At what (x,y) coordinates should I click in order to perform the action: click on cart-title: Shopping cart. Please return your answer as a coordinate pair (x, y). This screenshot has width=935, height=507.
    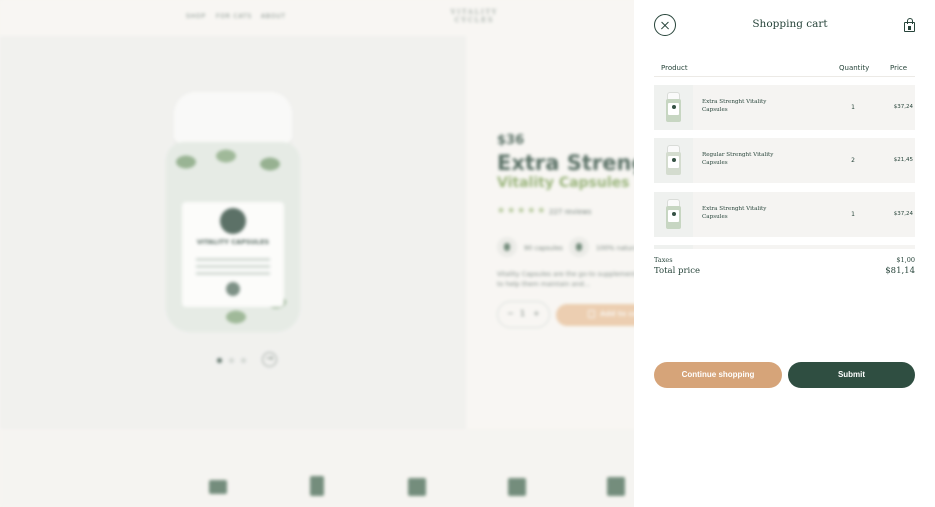
    Looking at the image, I should click on (790, 24).